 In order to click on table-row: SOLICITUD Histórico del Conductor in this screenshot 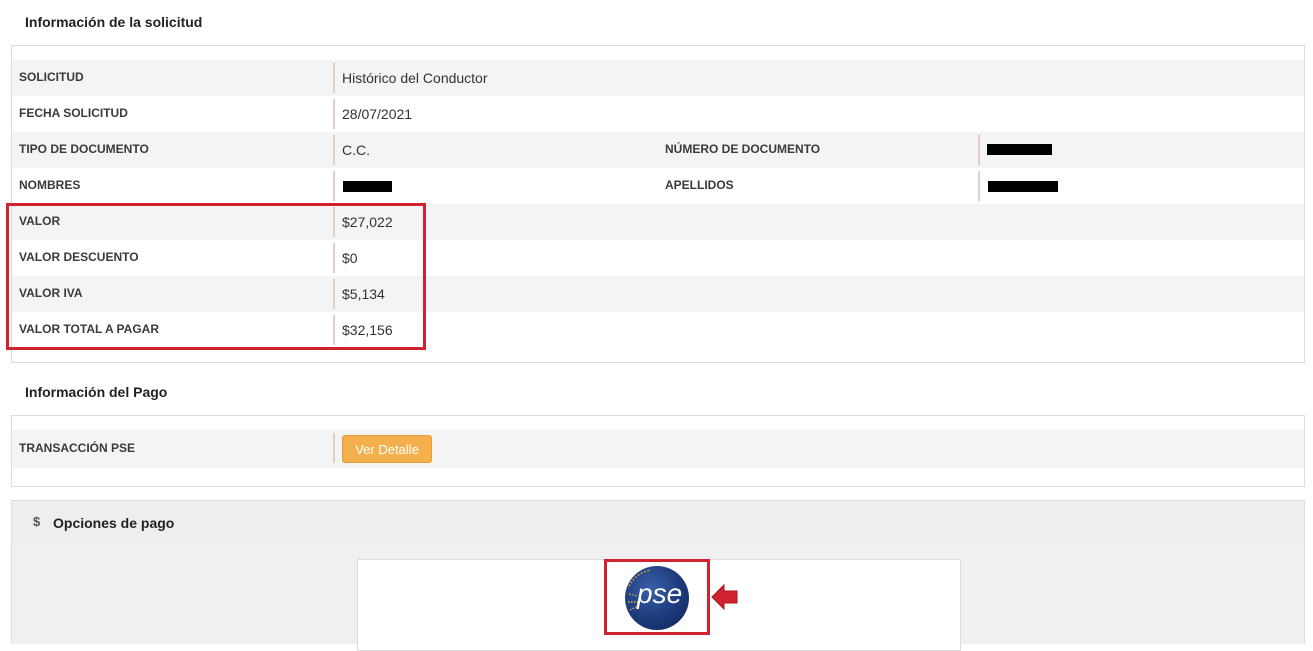, I will do `click(658, 78)`.